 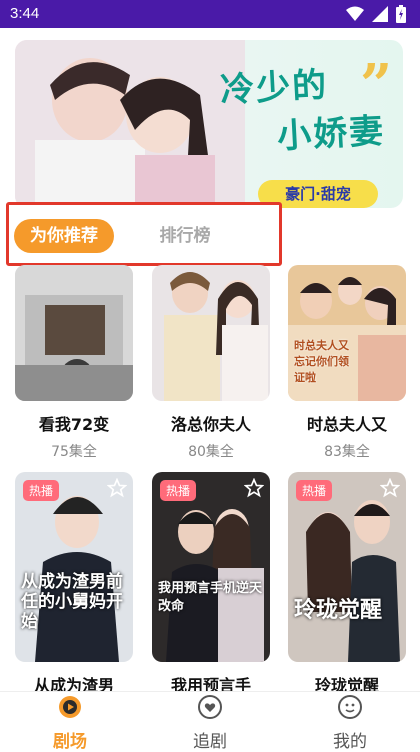 I want to click on tab-ranking: 排行榜, so click(x=185, y=236).